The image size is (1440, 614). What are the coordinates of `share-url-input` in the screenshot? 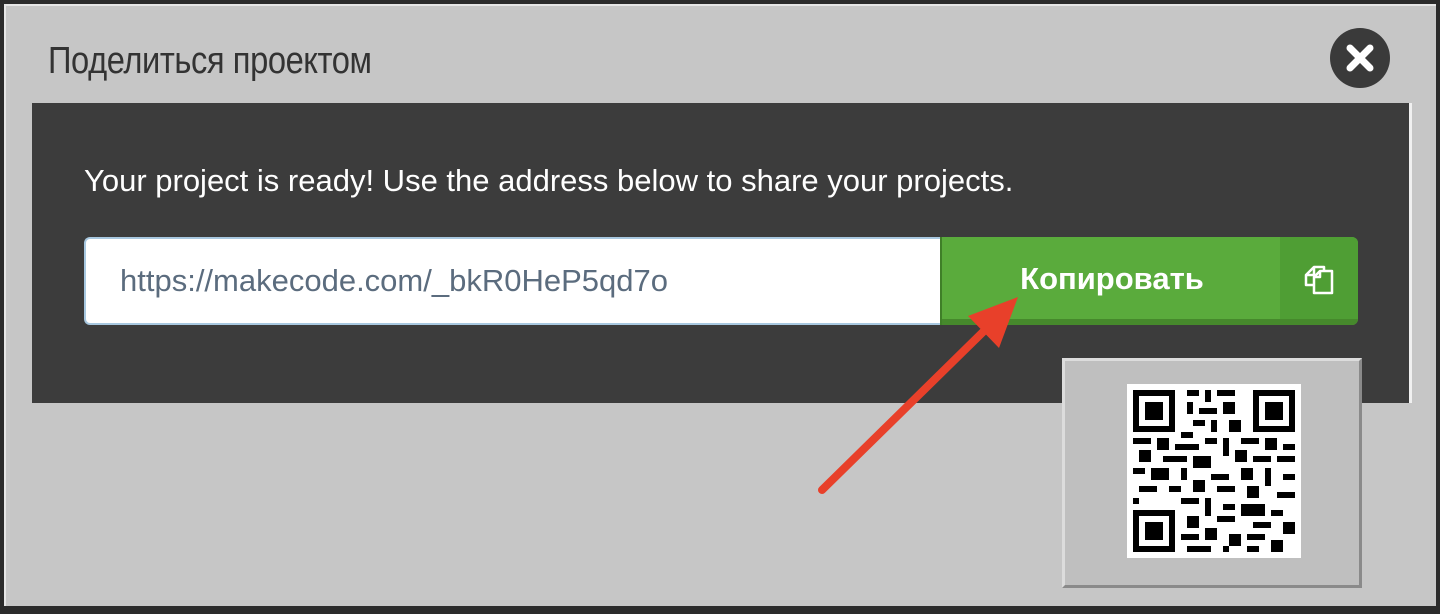 It's located at (512, 281).